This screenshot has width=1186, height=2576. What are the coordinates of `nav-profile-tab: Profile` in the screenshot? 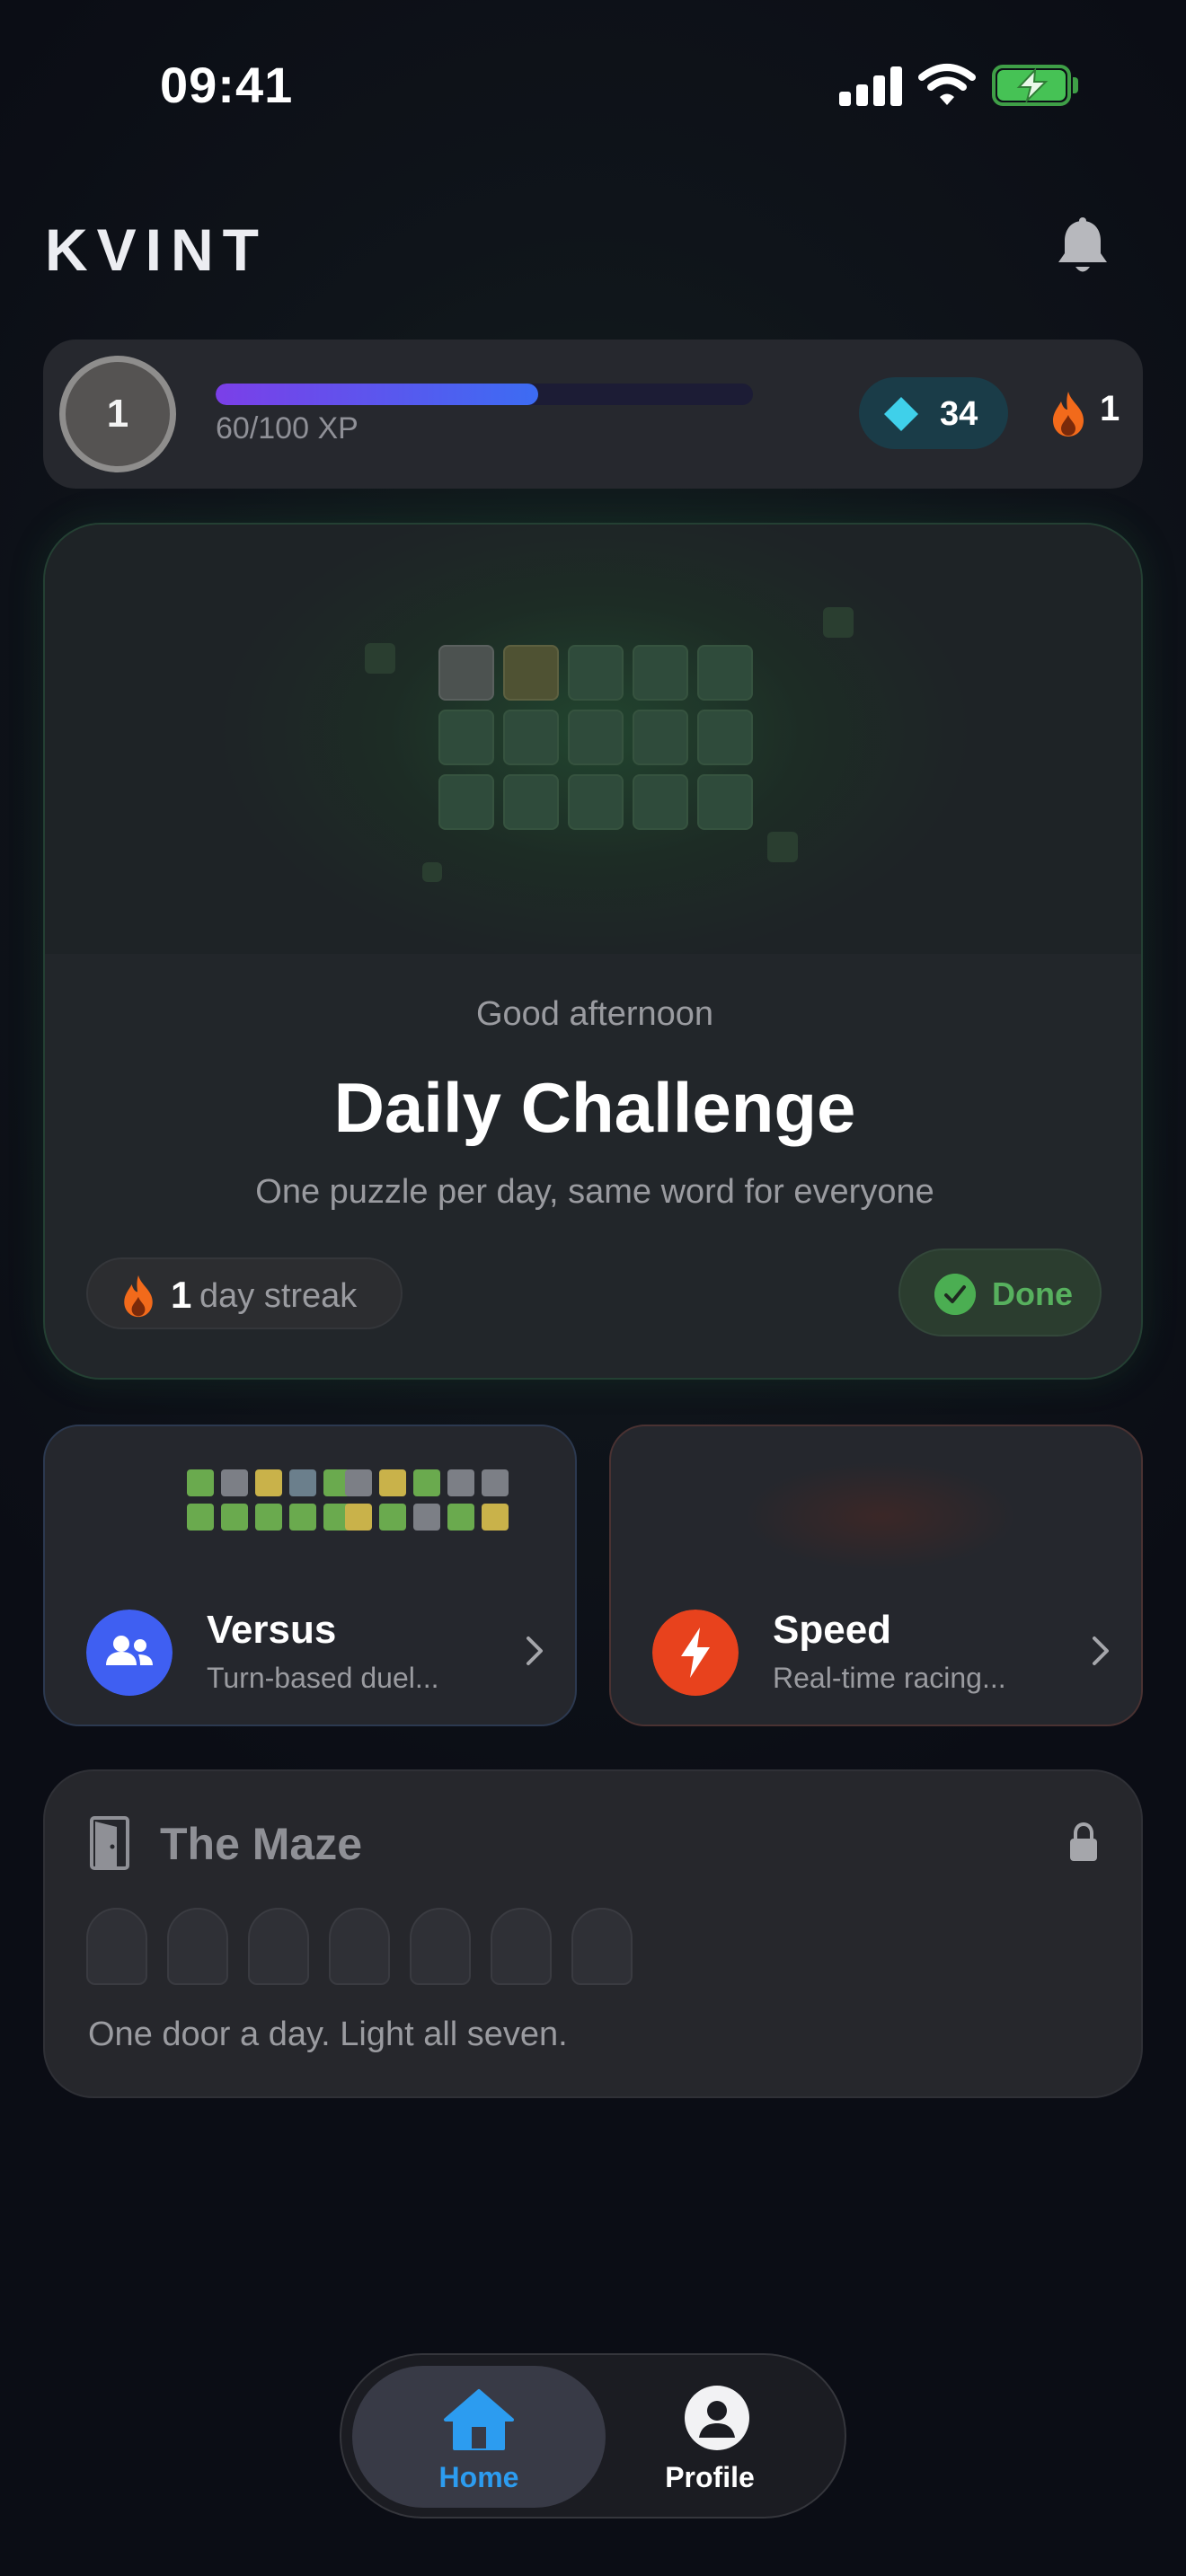 It's located at (721, 2437).